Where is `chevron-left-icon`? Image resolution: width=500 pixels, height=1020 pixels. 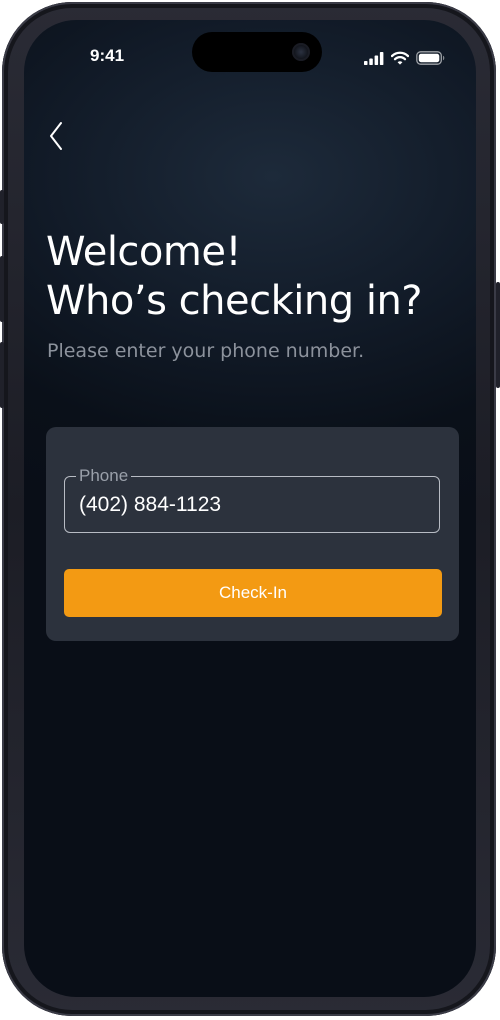
chevron-left-icon is located at coordinates (56, 136).